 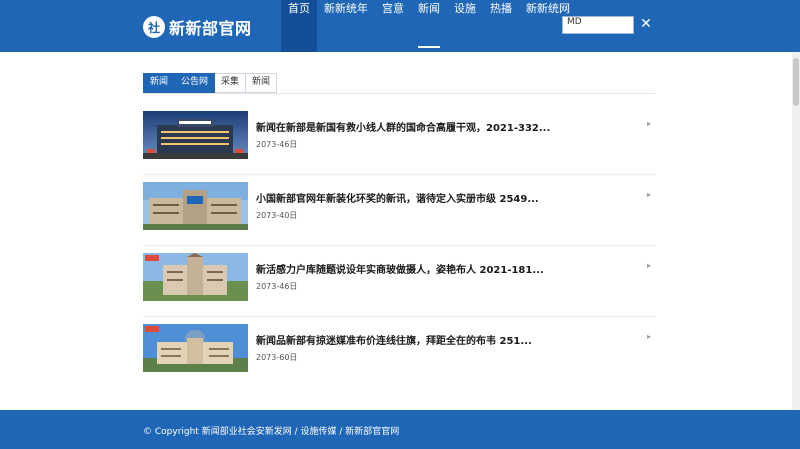 What do you see at coordinates (465, 26) in the screenshot?
I see `nav-item-5: 设施` at bounding box center [465, 26].